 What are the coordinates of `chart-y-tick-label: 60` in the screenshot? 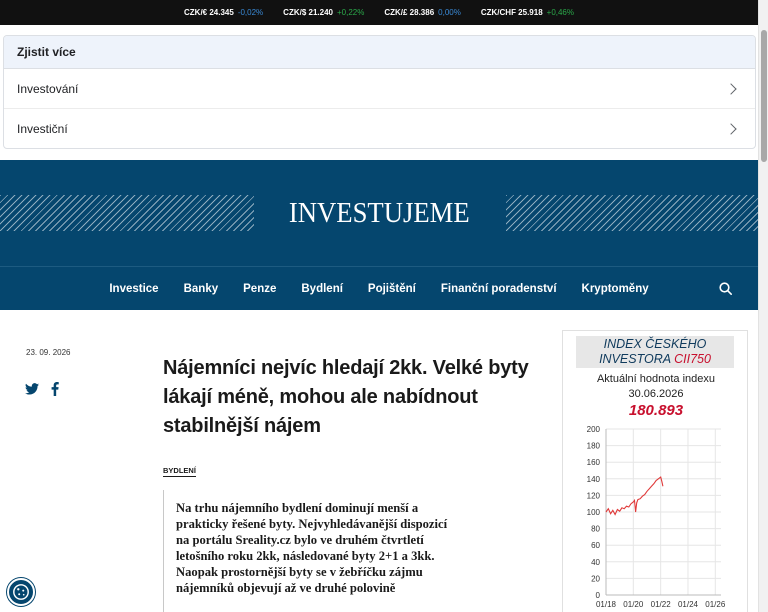 It's located at (595, 545).